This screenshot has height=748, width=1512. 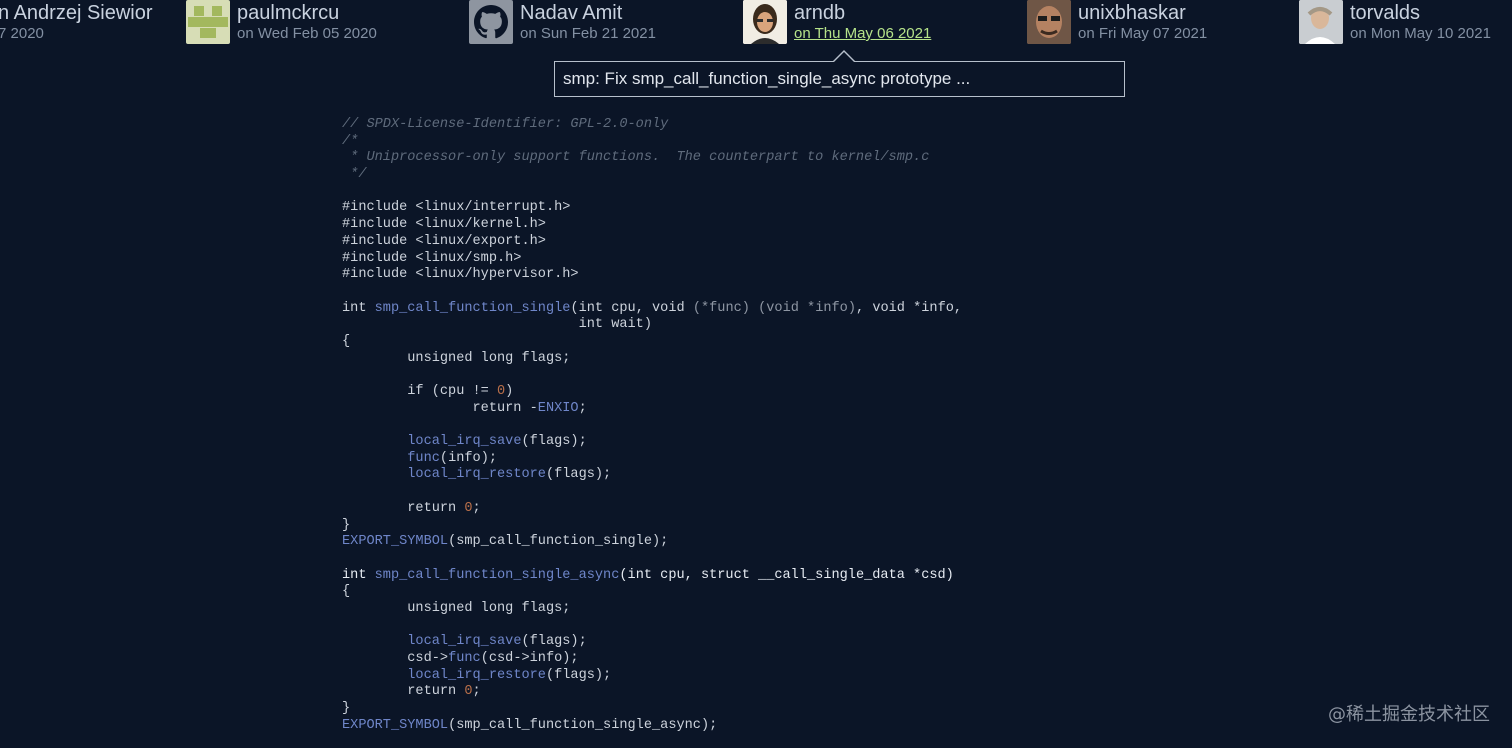 What do you see at coordinates (909, 308) in the screenshot?
I see `code-token: , void *info,` at bounding box center [909, 308].